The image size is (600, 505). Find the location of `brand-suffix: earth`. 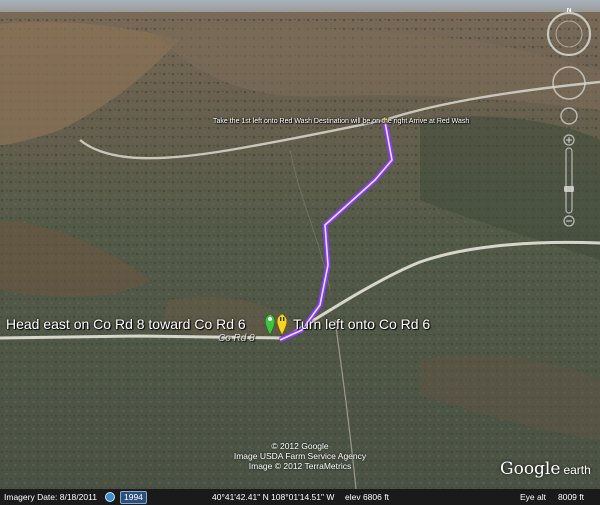

brand-suffix: earth is located at coordinates (577, 470).